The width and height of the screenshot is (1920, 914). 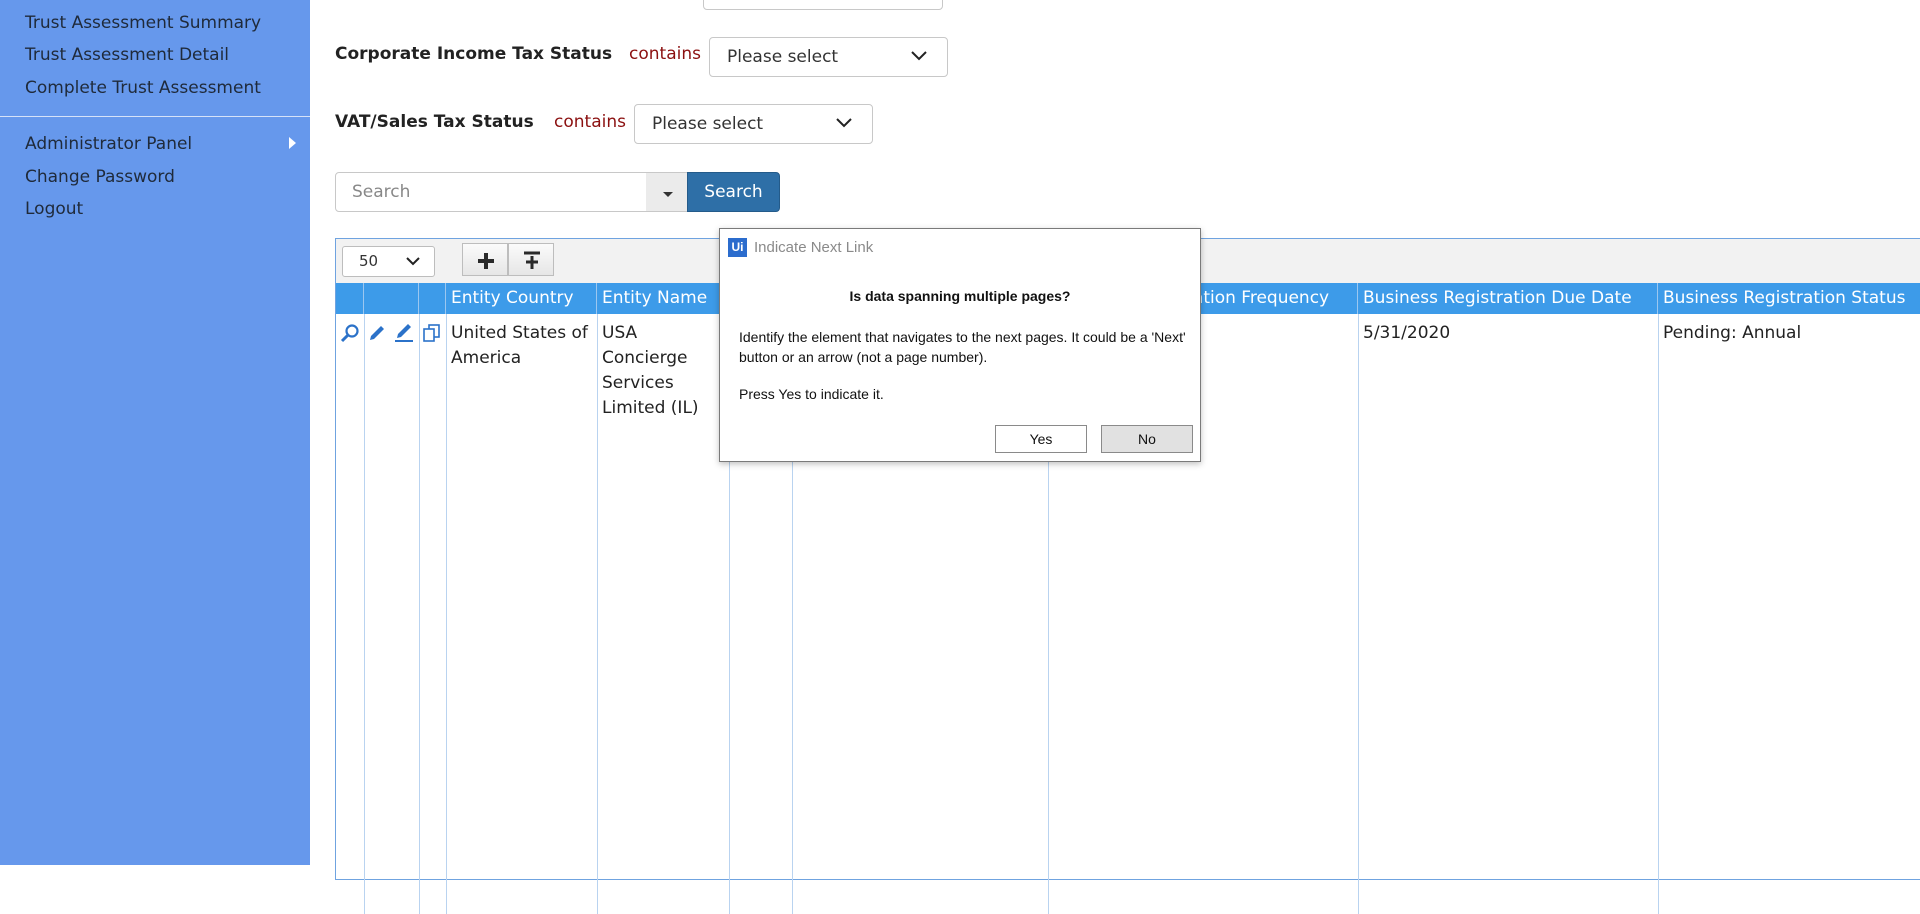 I want to click on inline-edit-icon, so click(x=404, y=333).